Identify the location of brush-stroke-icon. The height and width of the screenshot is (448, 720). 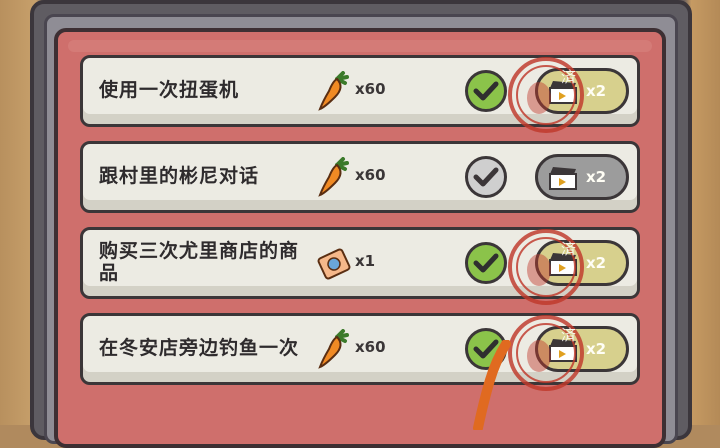
(492, 385).